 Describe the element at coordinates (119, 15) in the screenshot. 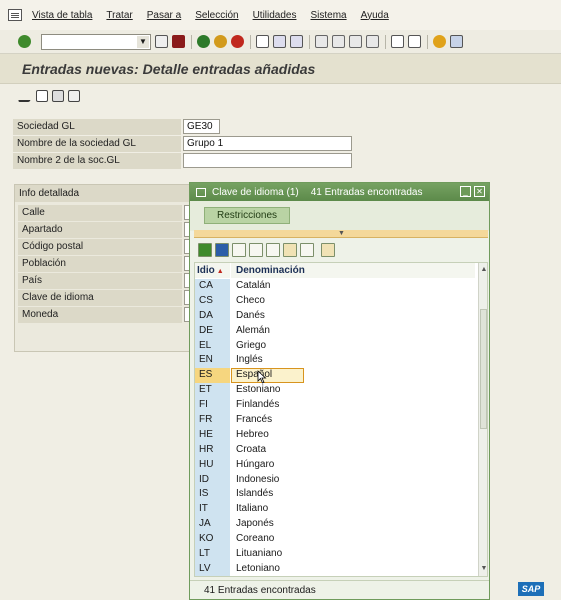

I see `menu-tratar: Tratar` at that location.